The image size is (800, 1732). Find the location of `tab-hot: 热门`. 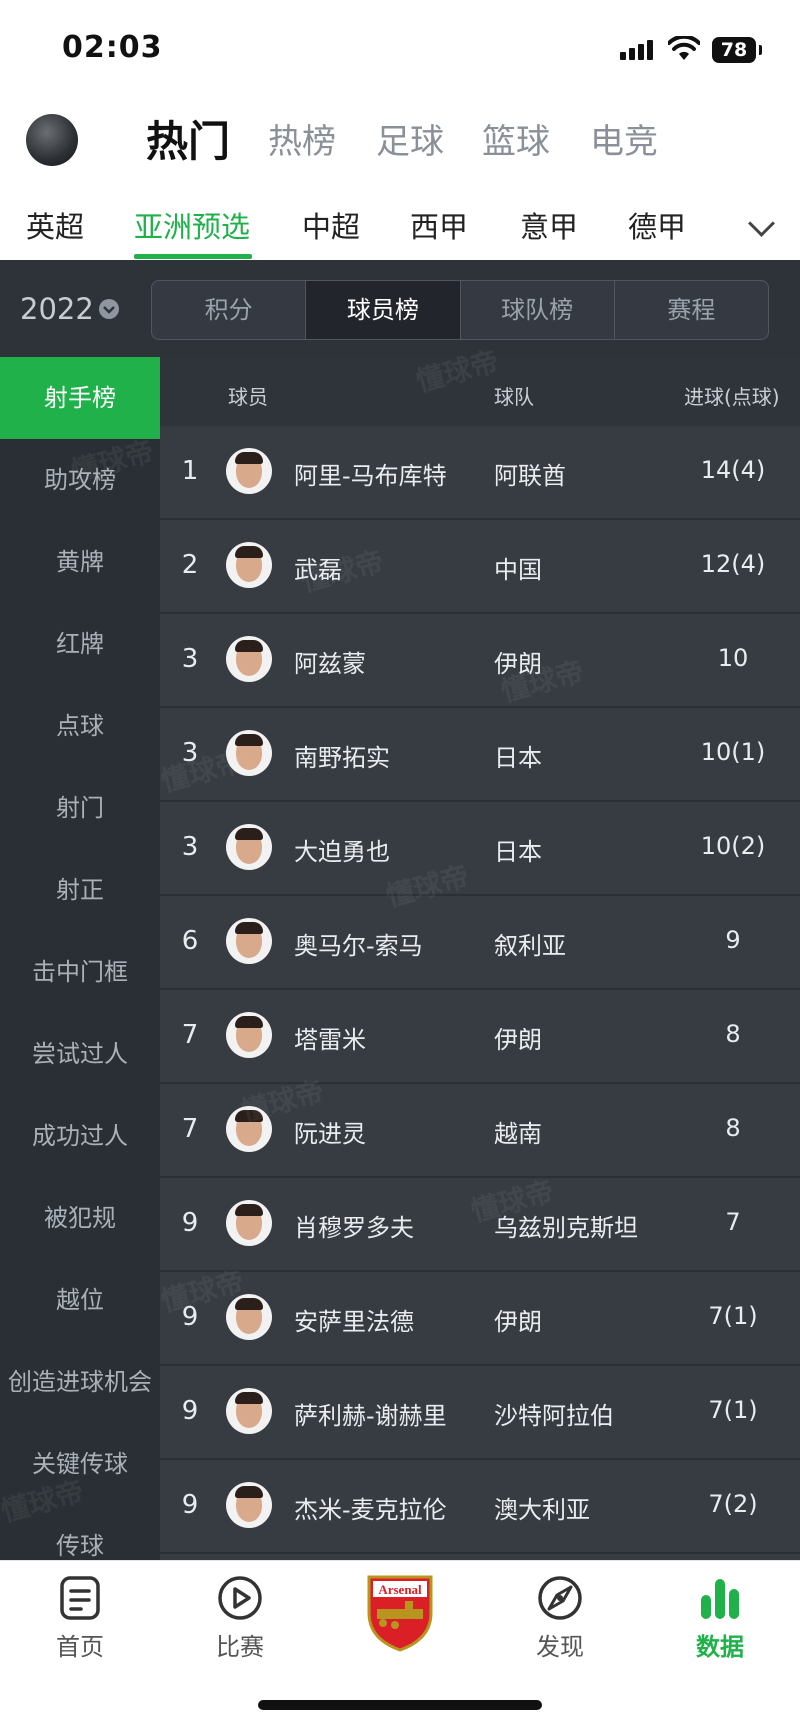

tab-hot: 热门 is located at coordinates (188, 138).